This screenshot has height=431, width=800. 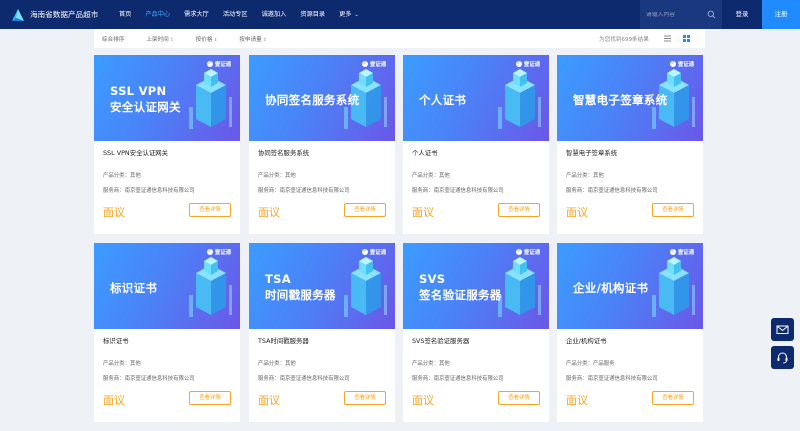 I want to click on search-input, so click(x=677, y=14).